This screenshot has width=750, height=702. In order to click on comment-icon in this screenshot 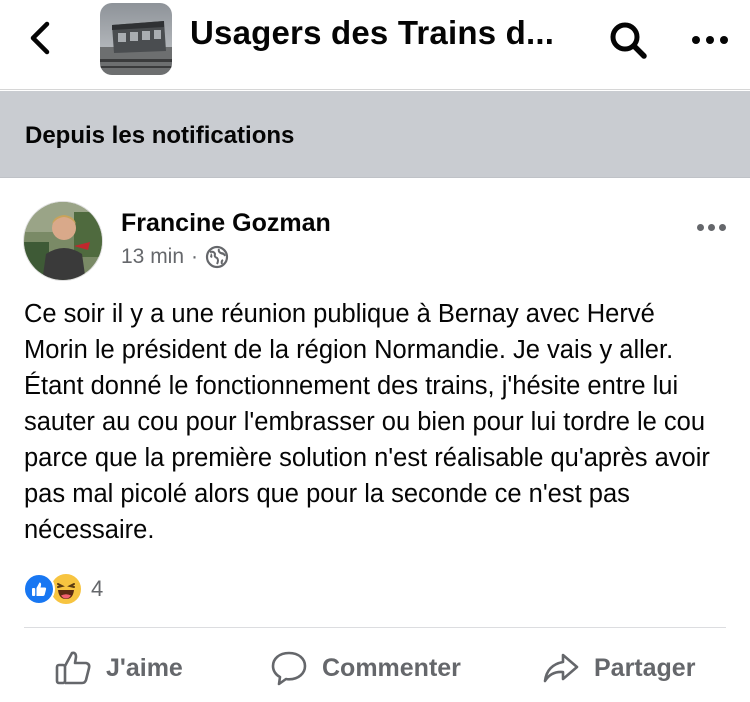, I will do `click(289, 668)`.